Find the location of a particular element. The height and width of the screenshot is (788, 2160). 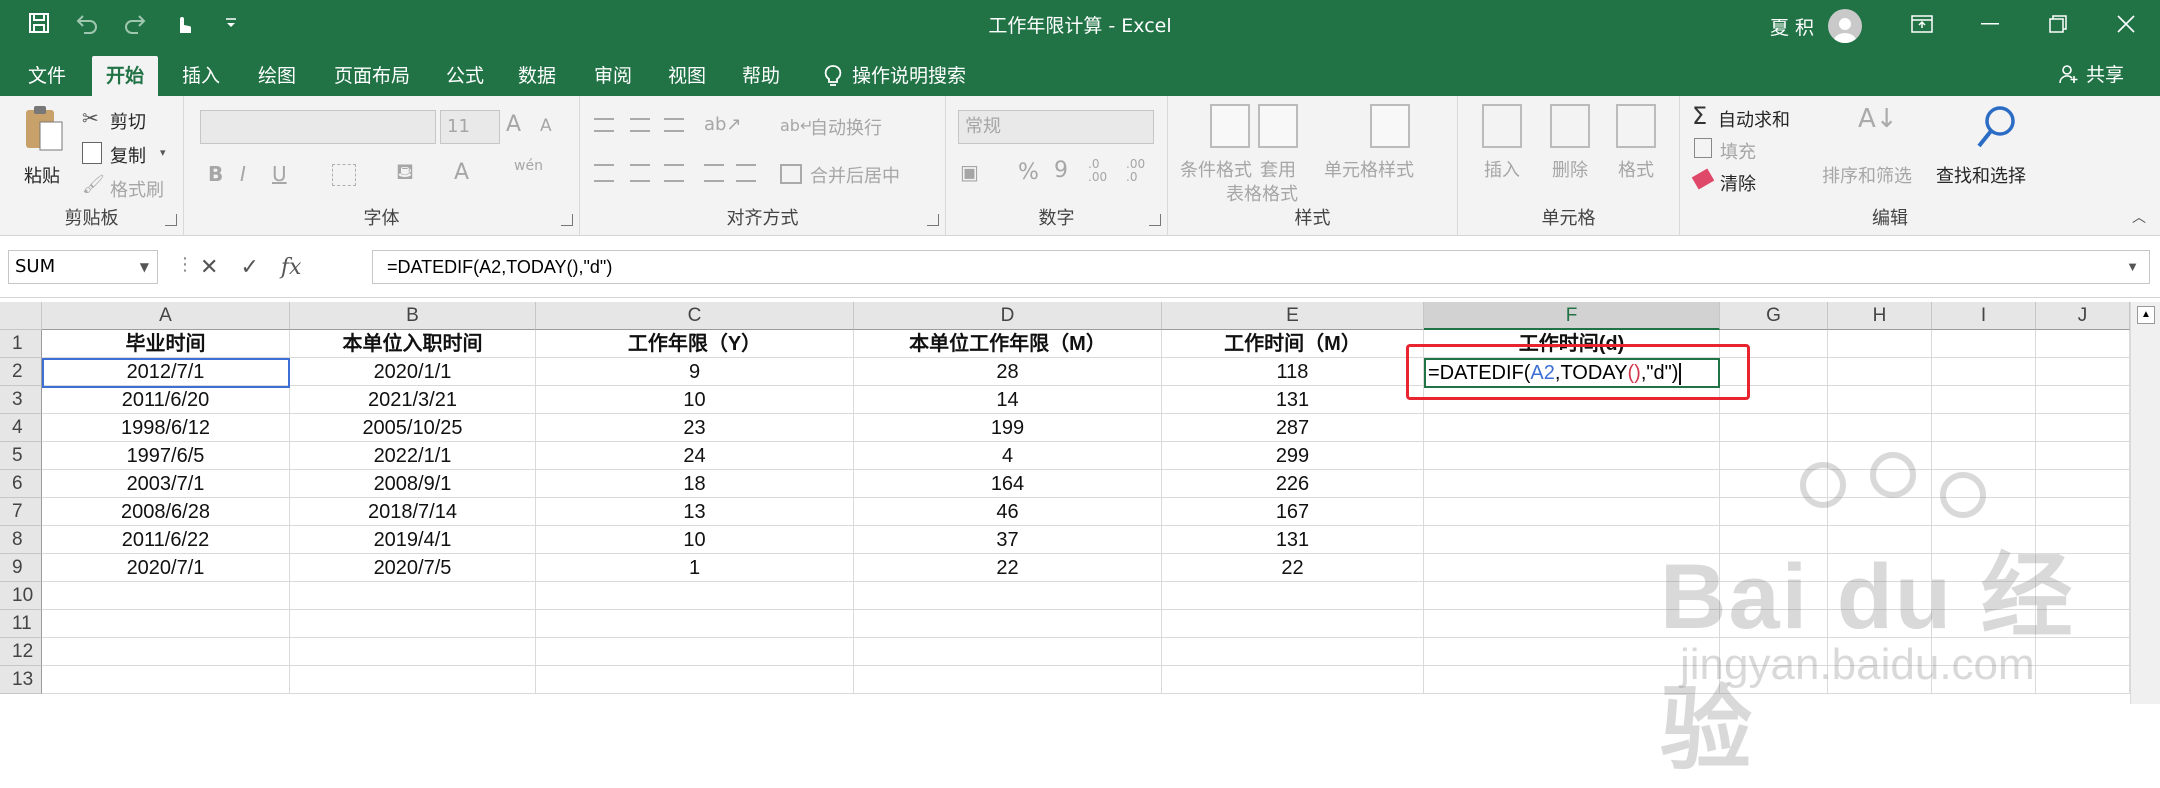

formula-input: =DATEDIF(A2,TODAY(),"d") ▼ is located at coordinates (1261, 267).